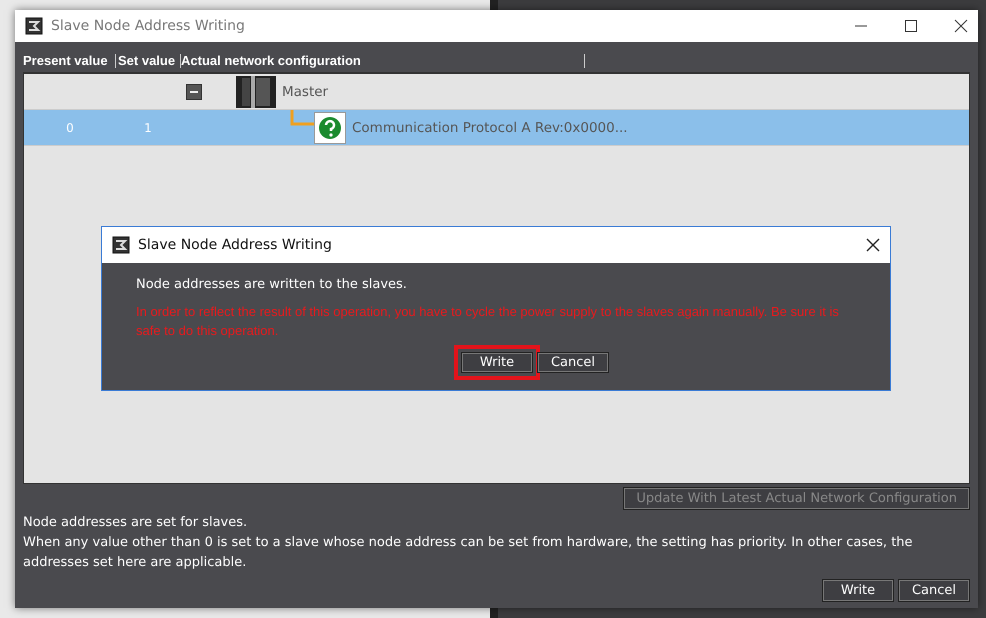 The image size is (986, 618). Describe the element at coordinates (488, 321) in the screenshot. I see `warning-text: In order to reflect the result of this operation, you have to cycle the power supply to the slaves again manually. Be sure it is safe to do this operation.` at that location.